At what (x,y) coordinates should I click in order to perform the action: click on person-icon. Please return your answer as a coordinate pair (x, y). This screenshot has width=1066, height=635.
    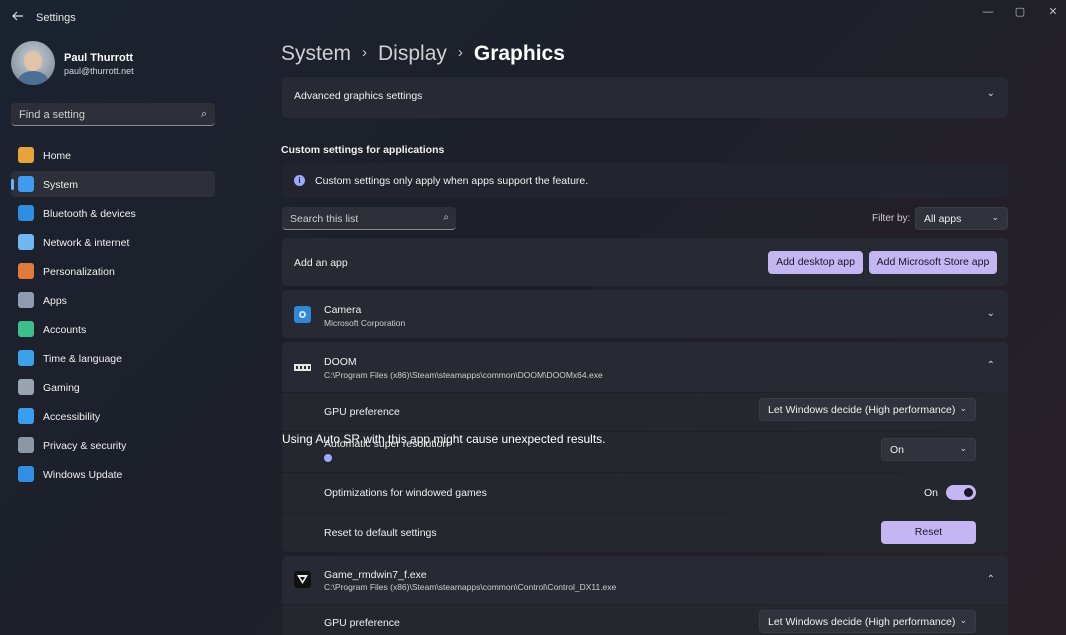
    Looking at the image, I should click on (26, 329).